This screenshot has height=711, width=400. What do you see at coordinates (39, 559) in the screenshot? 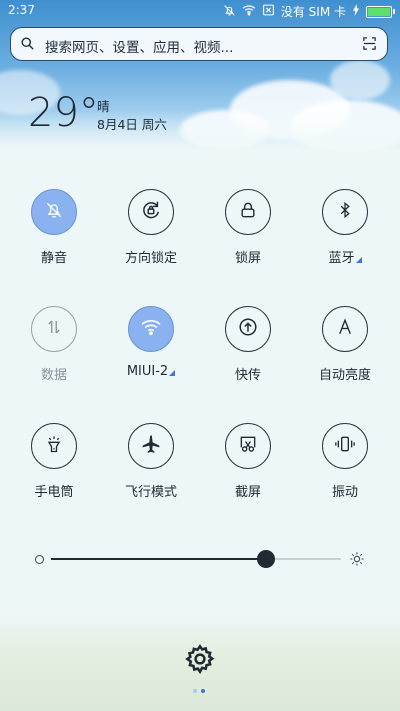
I see `brightness-low-icon` at bounding box center [39, 559].